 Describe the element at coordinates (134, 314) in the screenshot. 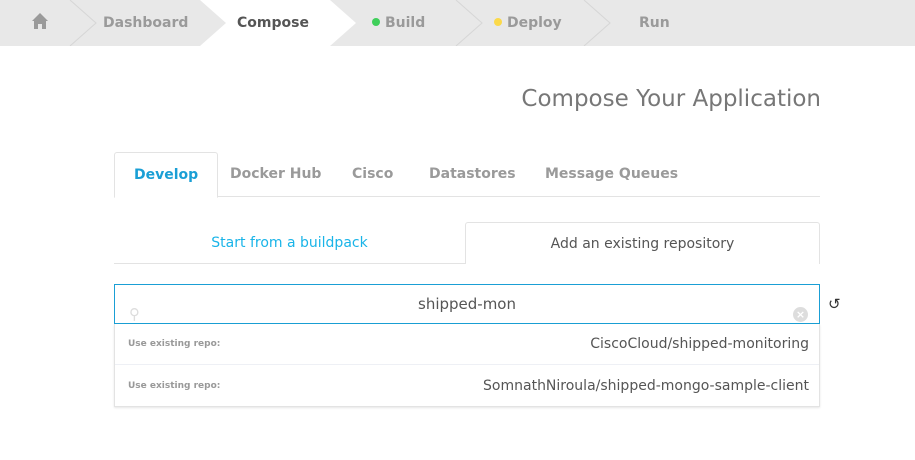

I see `search-icon: ⚲` at that location.